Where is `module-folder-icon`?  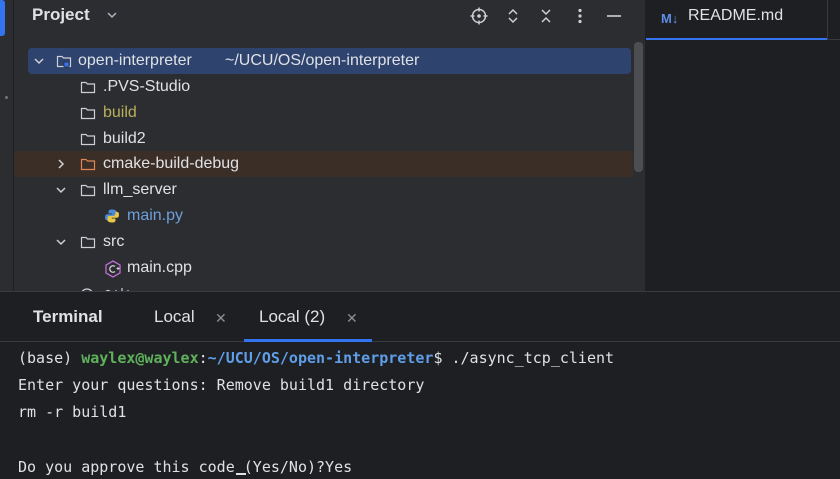 module-folder-icon is located at coordinates (64, 61).